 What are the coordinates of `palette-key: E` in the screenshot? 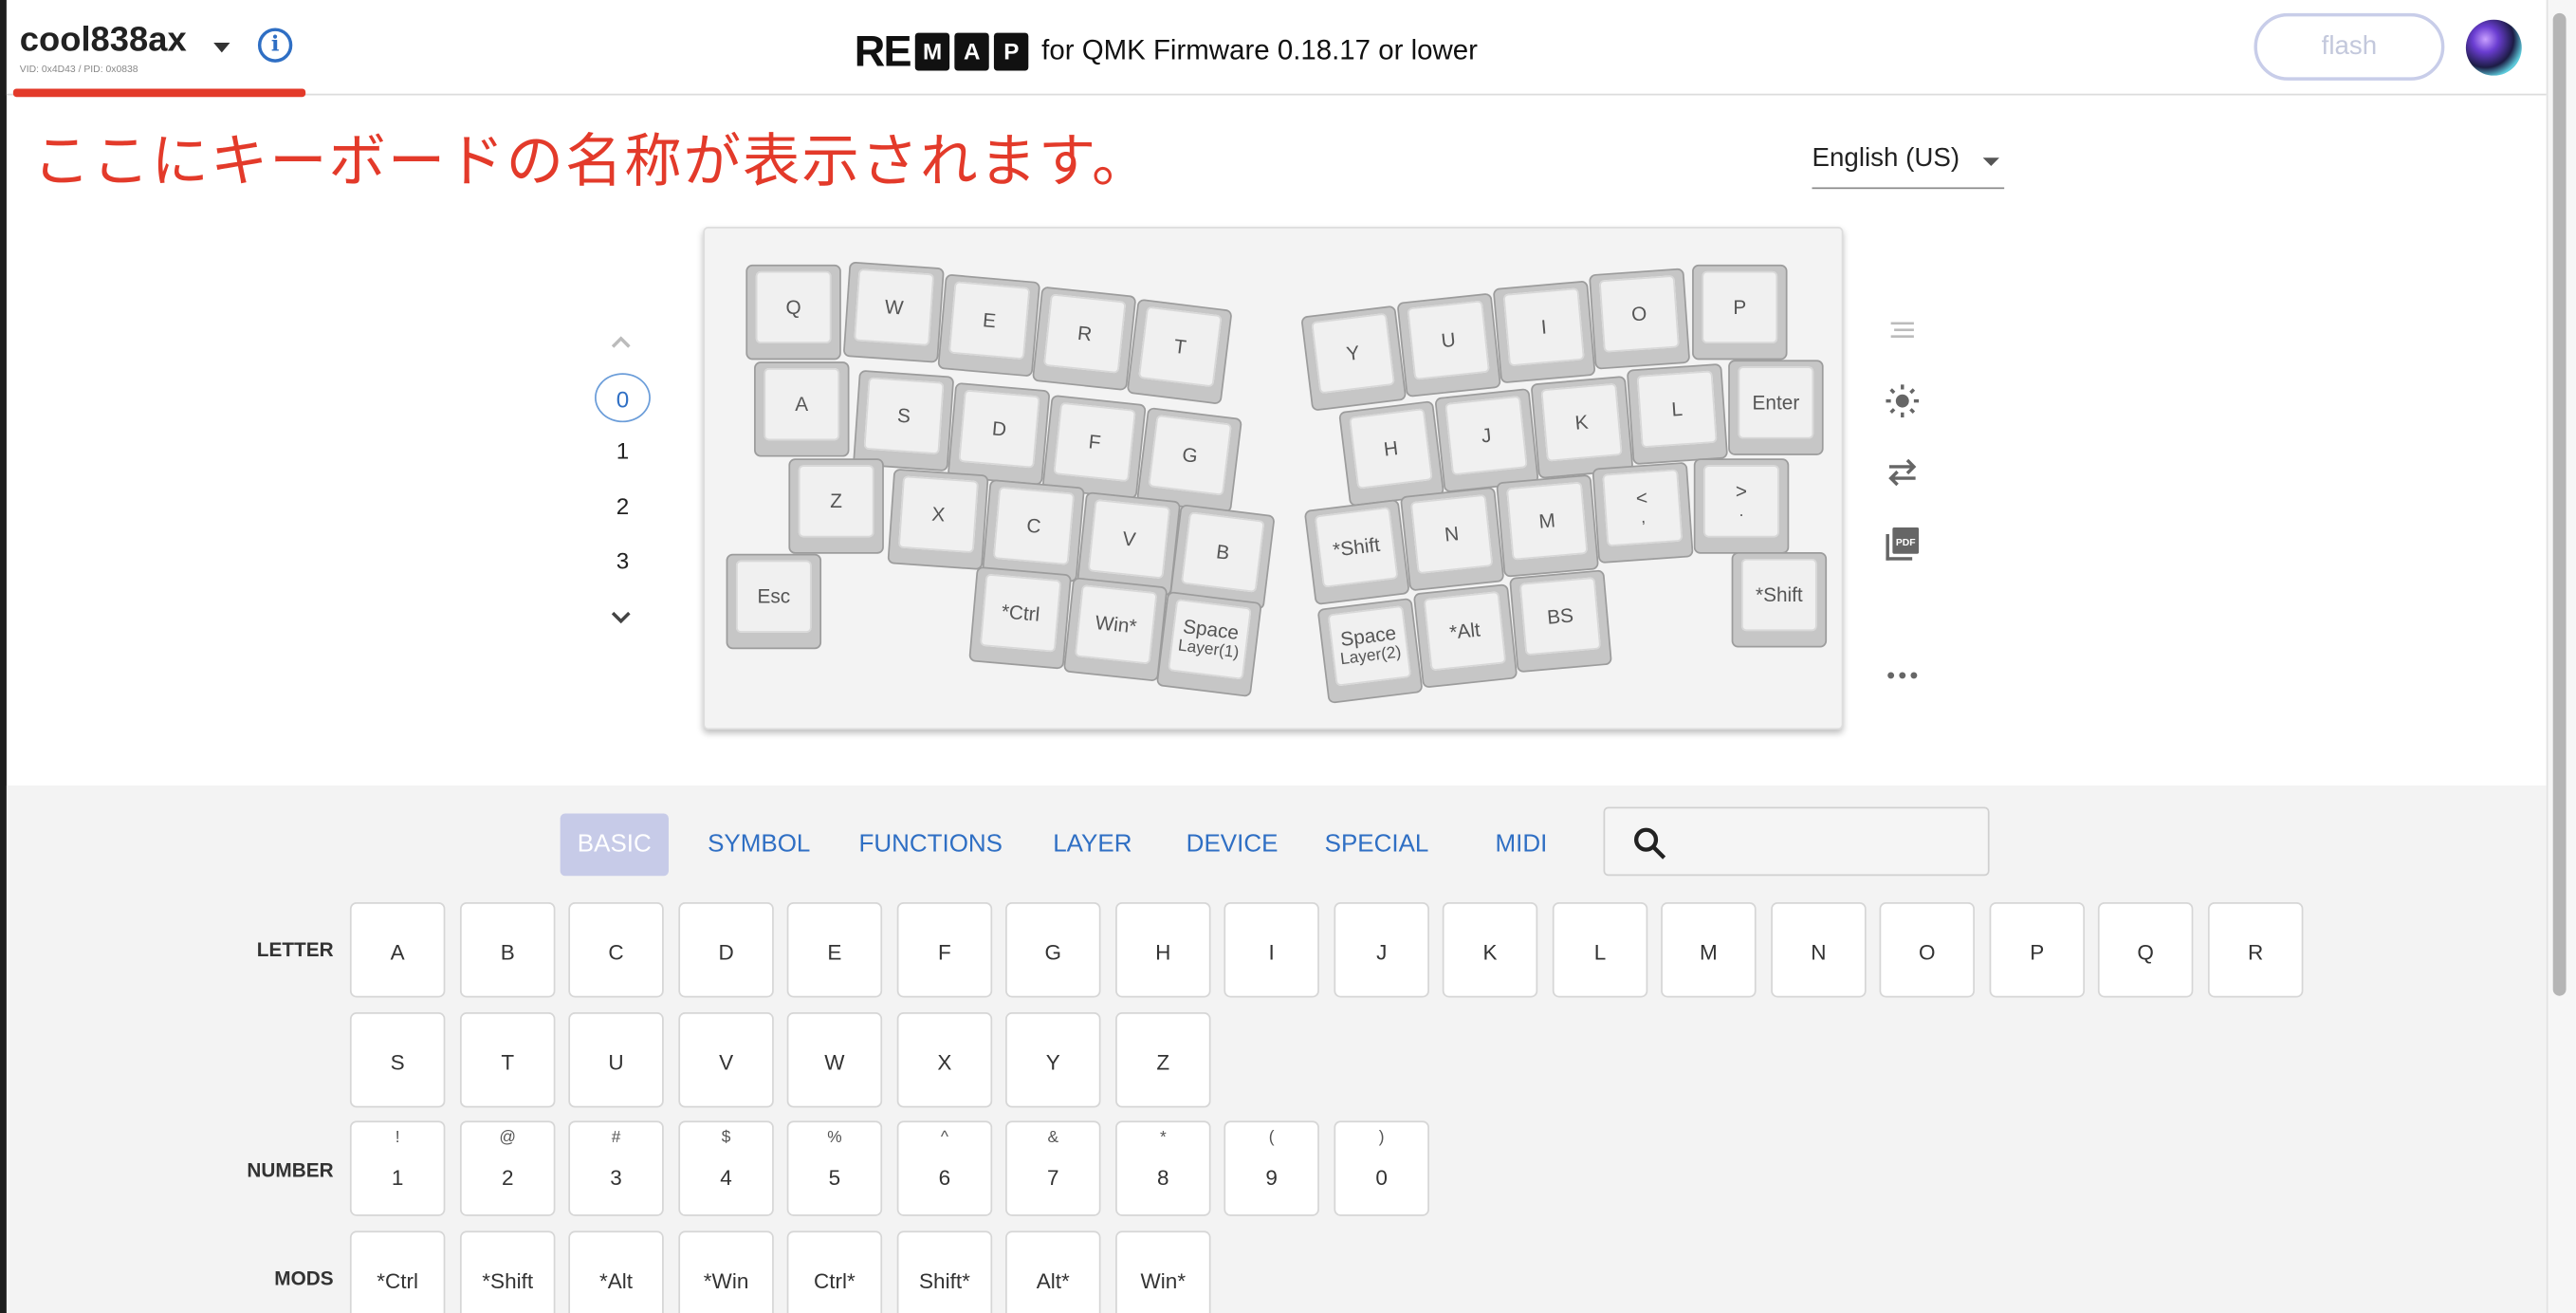 It's located at (834, 949).